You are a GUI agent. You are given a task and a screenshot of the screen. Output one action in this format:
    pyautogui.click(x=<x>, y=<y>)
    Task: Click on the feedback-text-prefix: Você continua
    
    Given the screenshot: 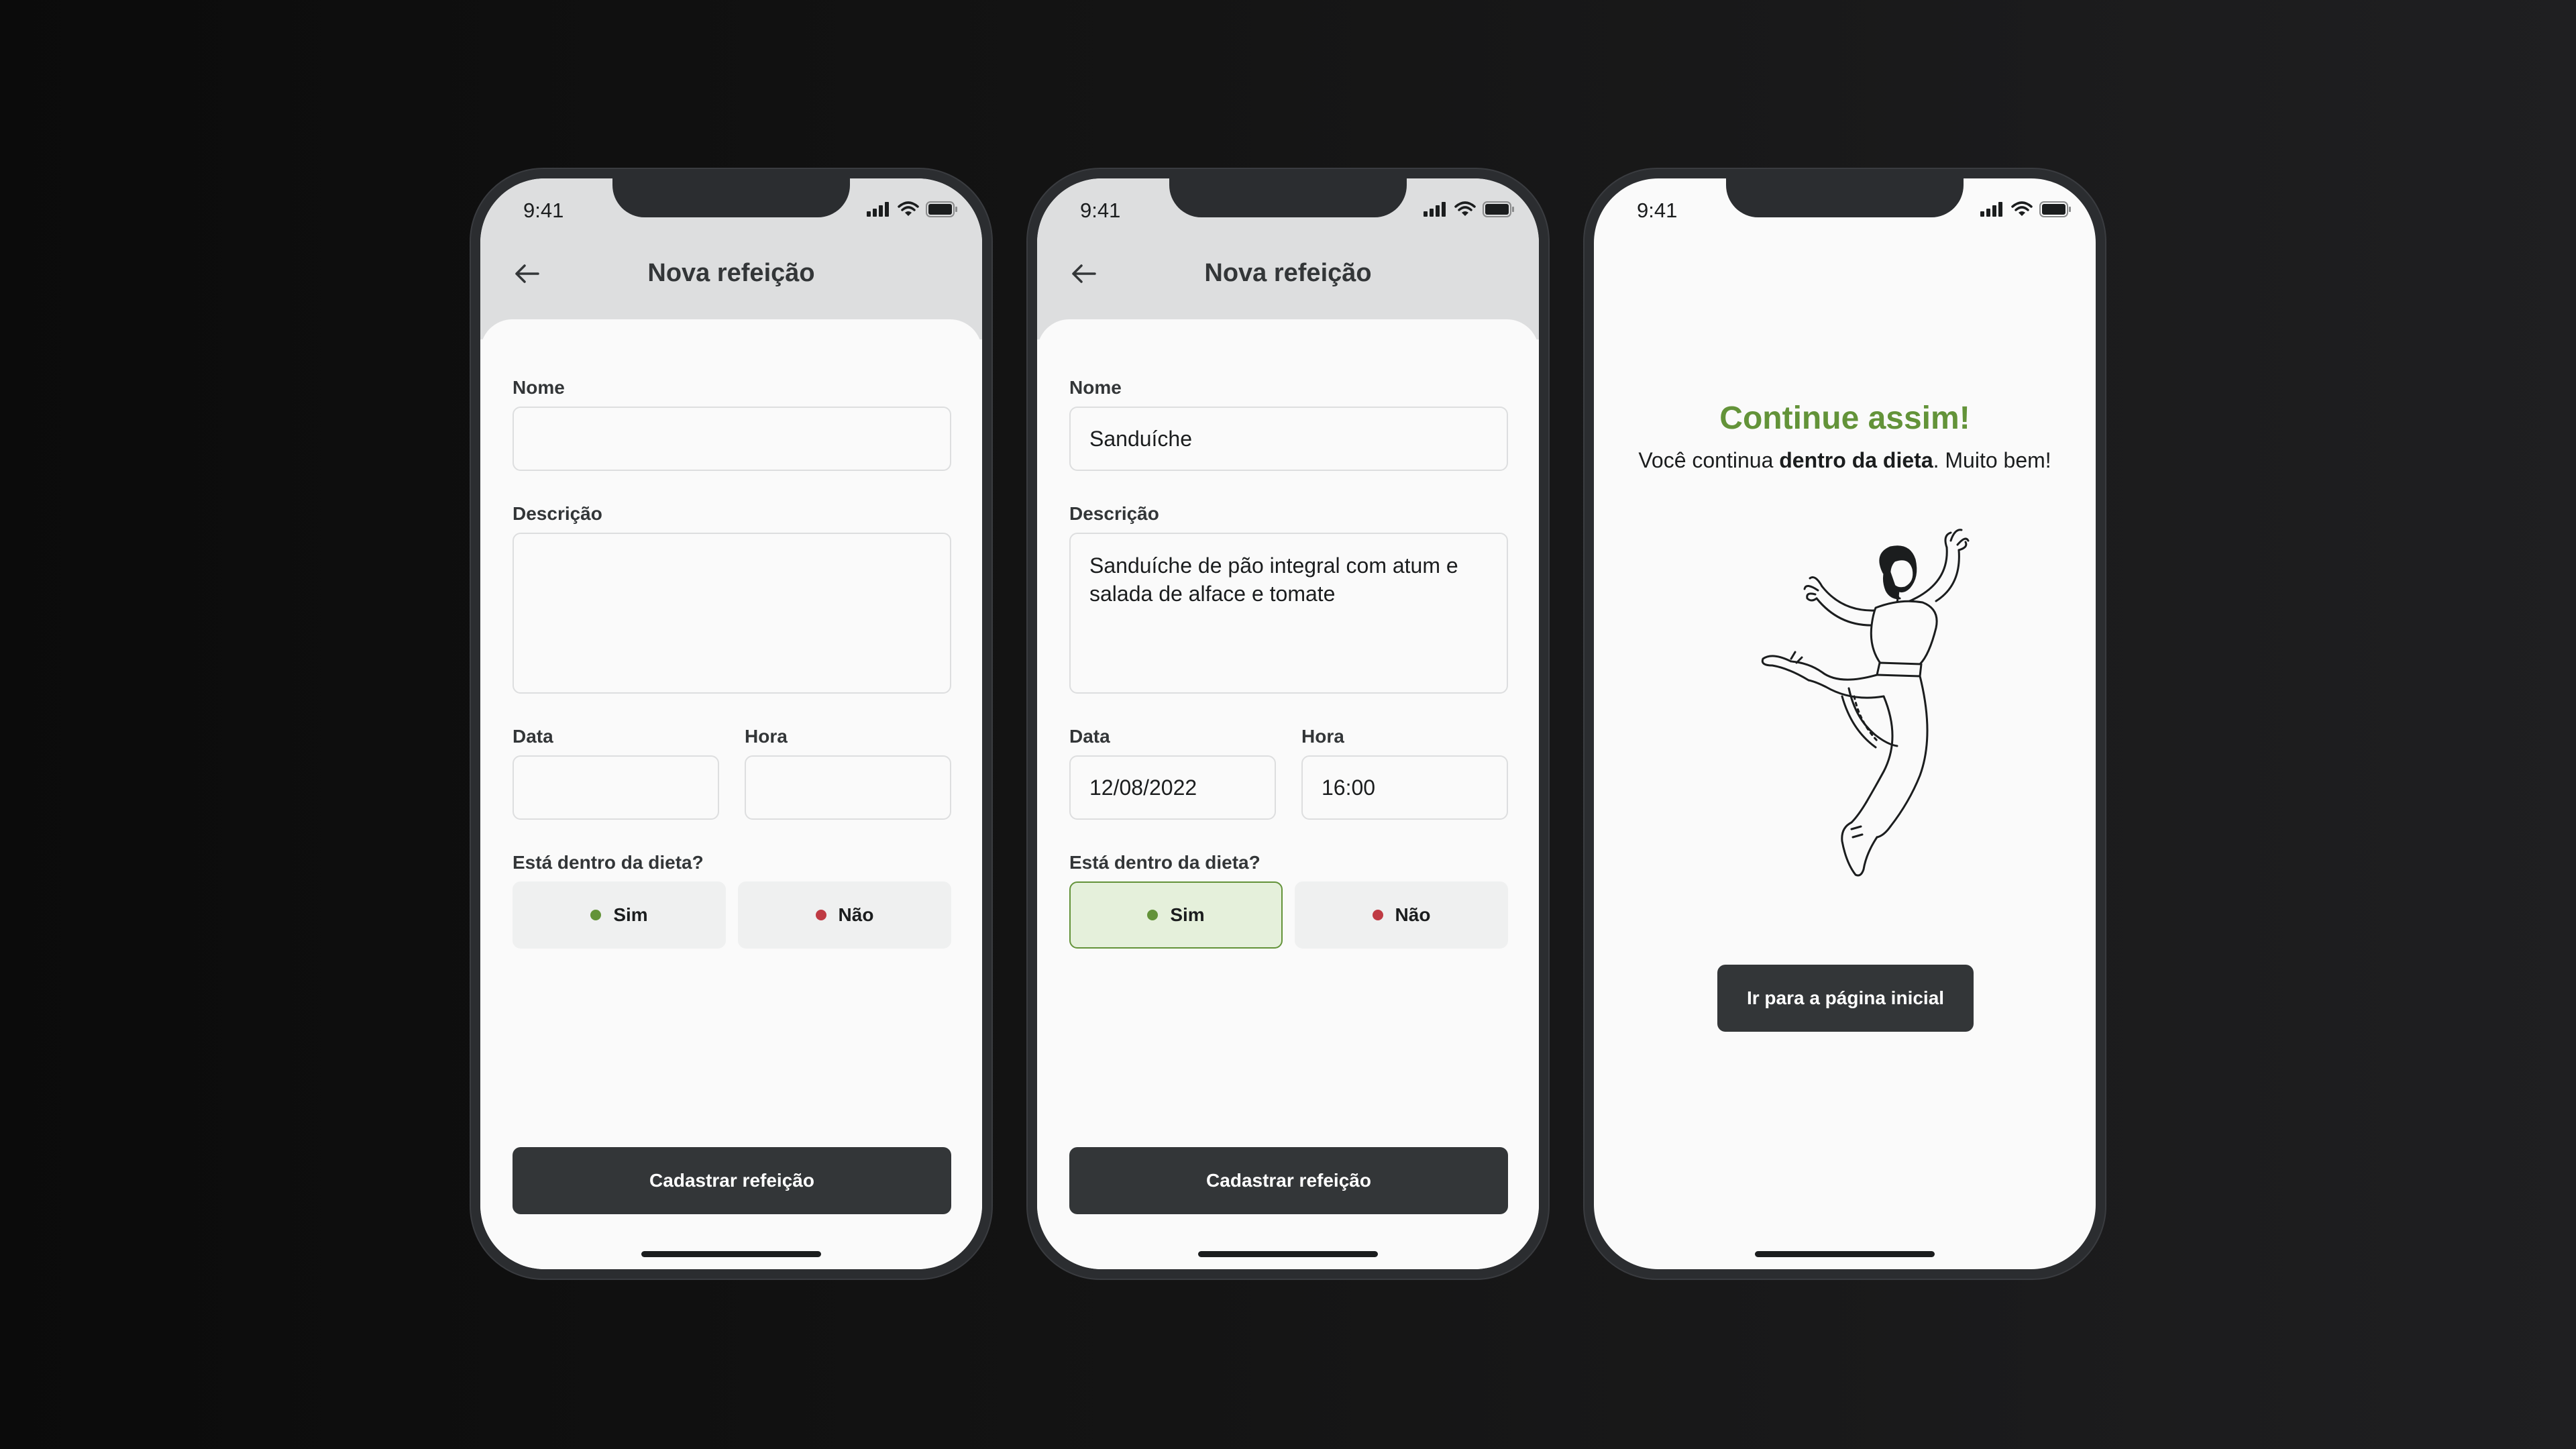 What is the action you would take?
    pyautogui.click(x=1709, y=460)
    